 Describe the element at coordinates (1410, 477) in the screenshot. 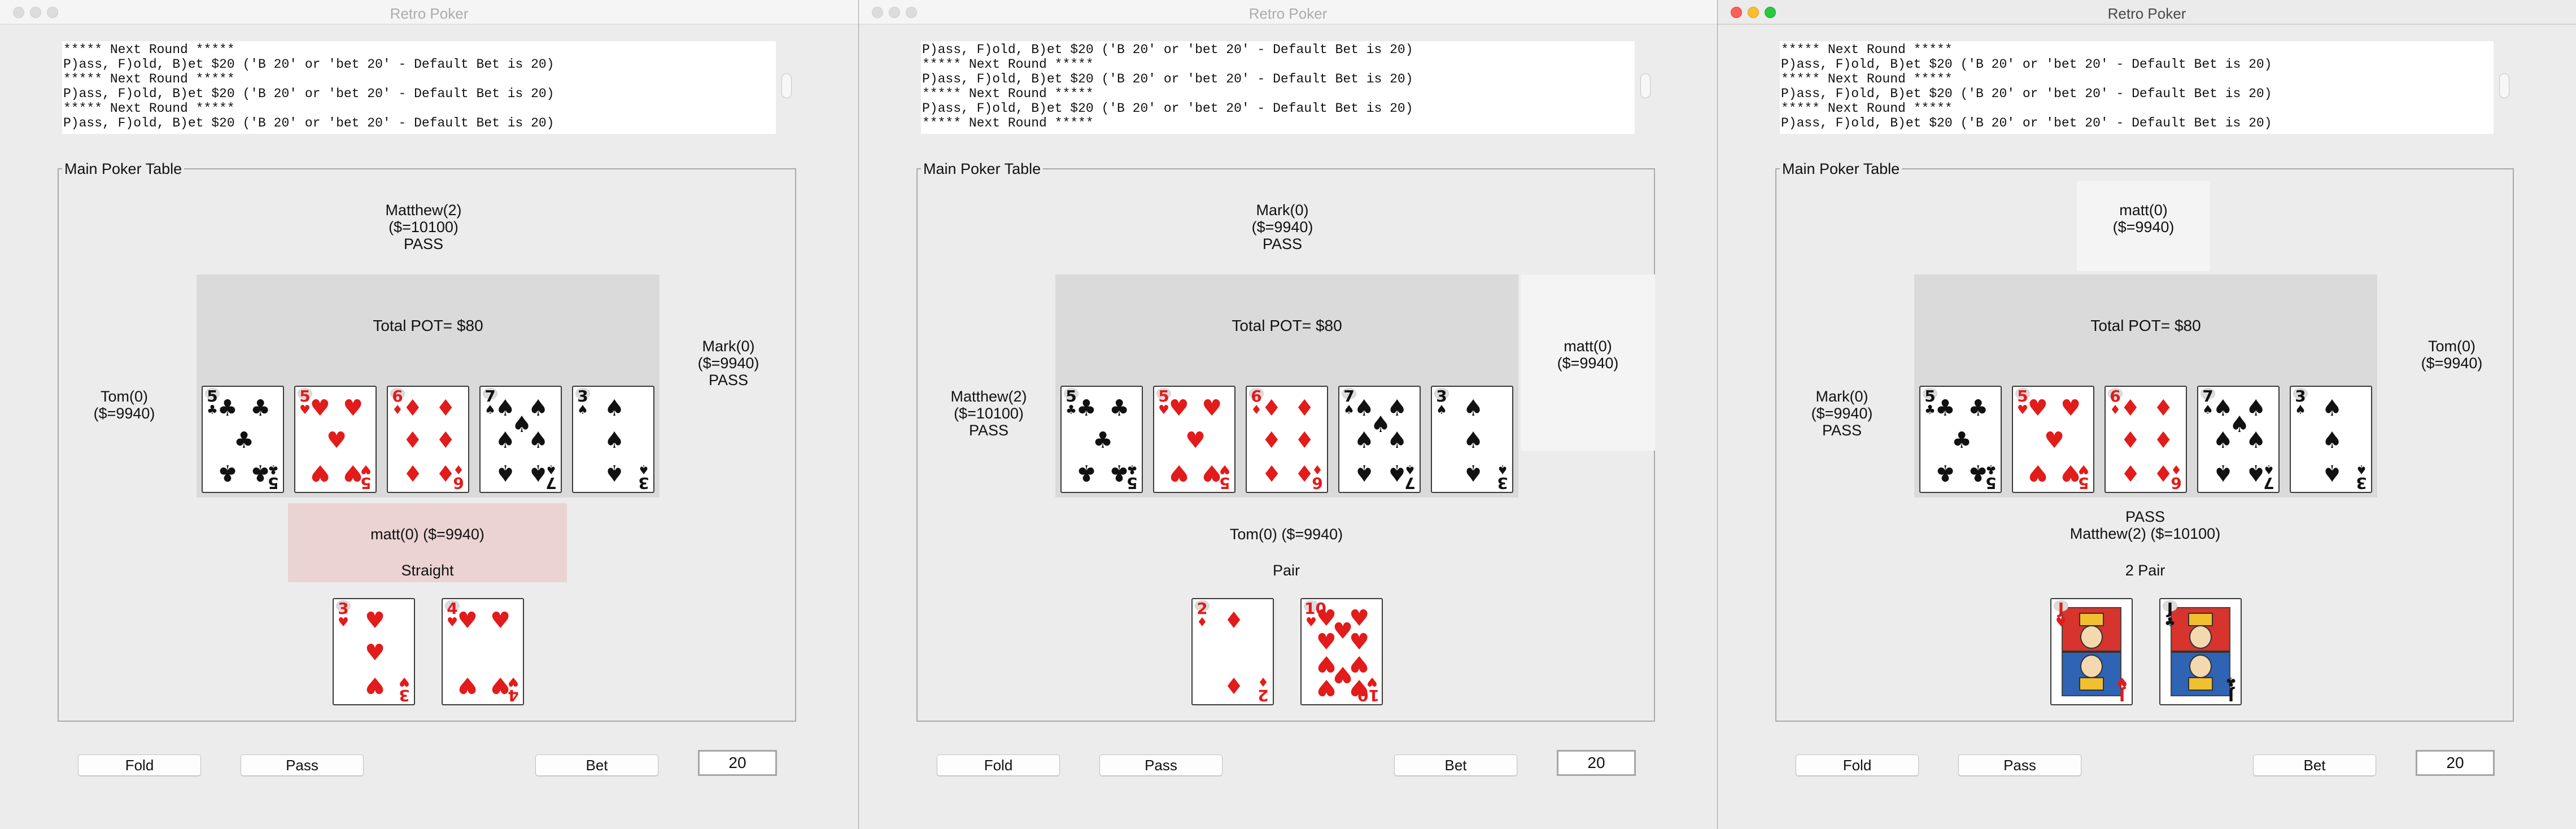

I see `card-corner-index: 7 ♠` at that location.